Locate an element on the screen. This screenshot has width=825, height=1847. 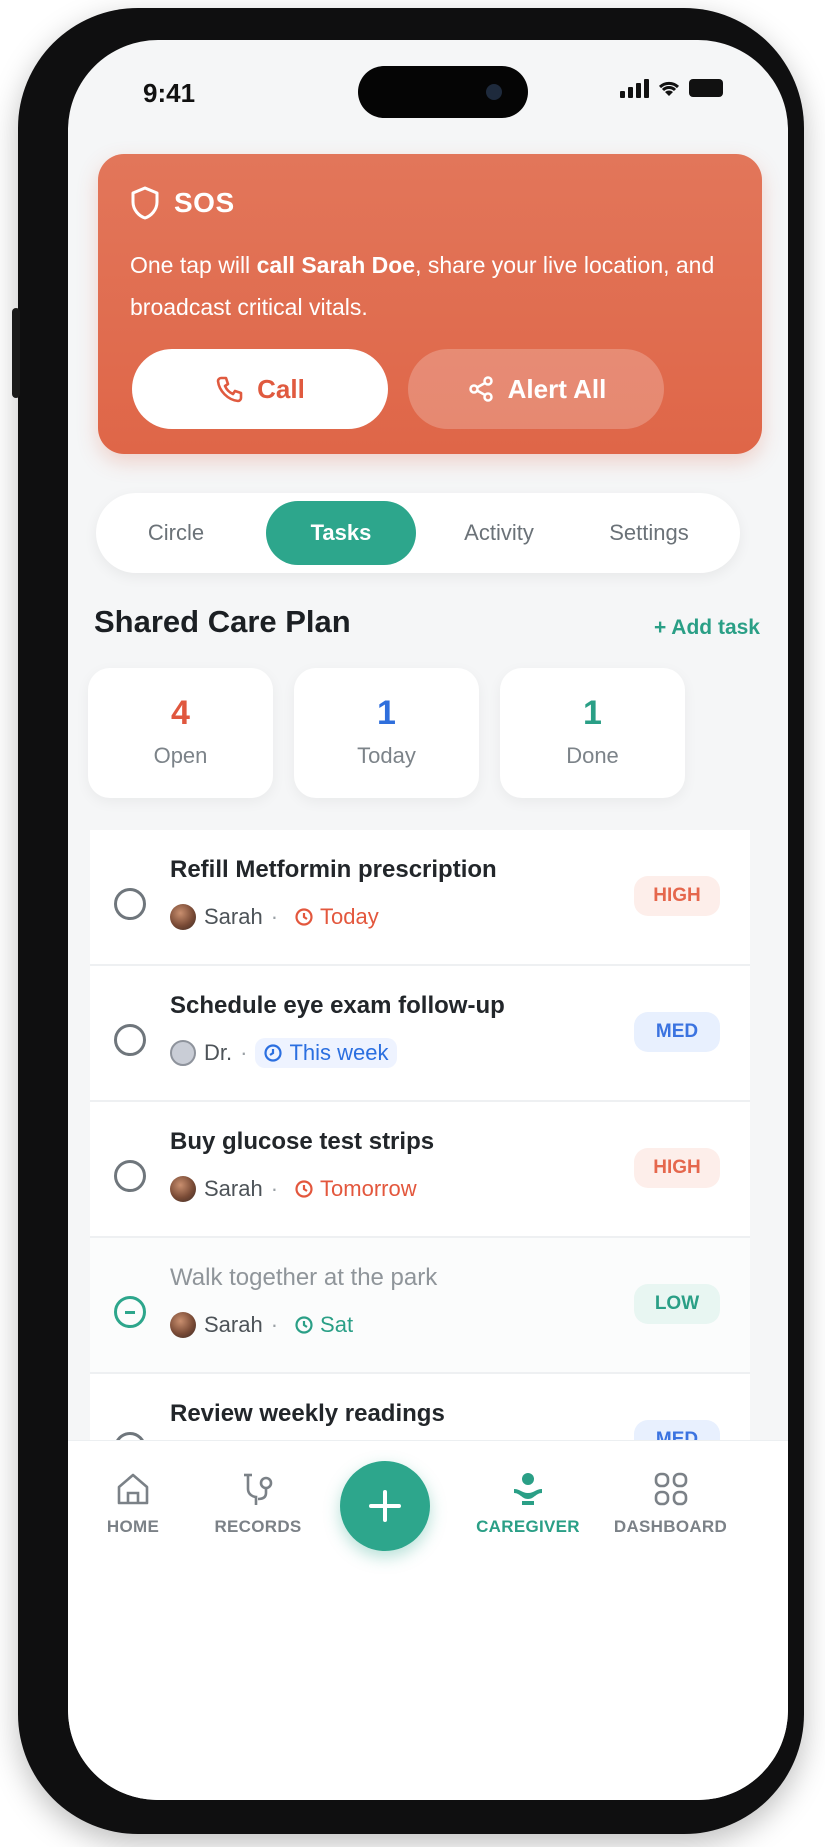
wifi-icon is located at coordinates (669, 88).